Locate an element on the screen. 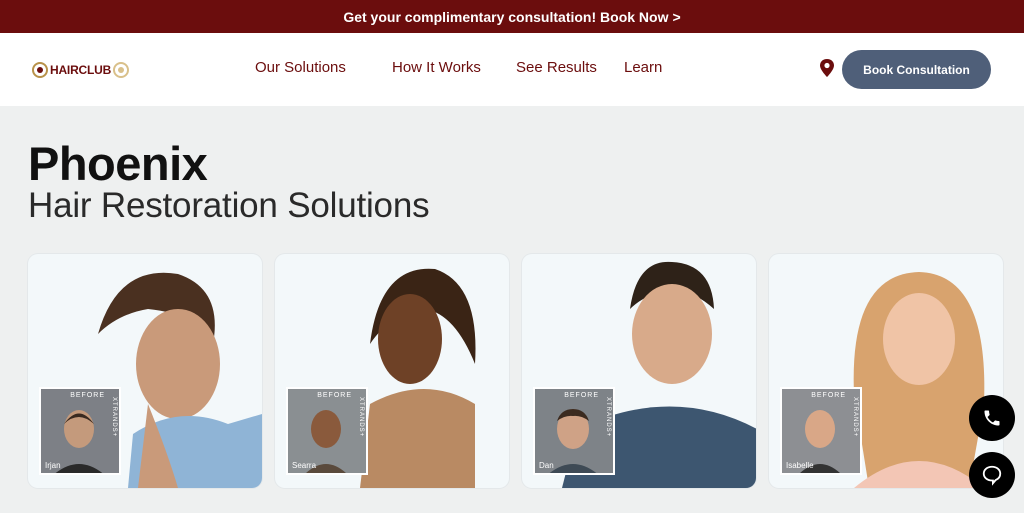 The image size is (1024, 513). location-pin-icon is located at coordinates (827, 68).